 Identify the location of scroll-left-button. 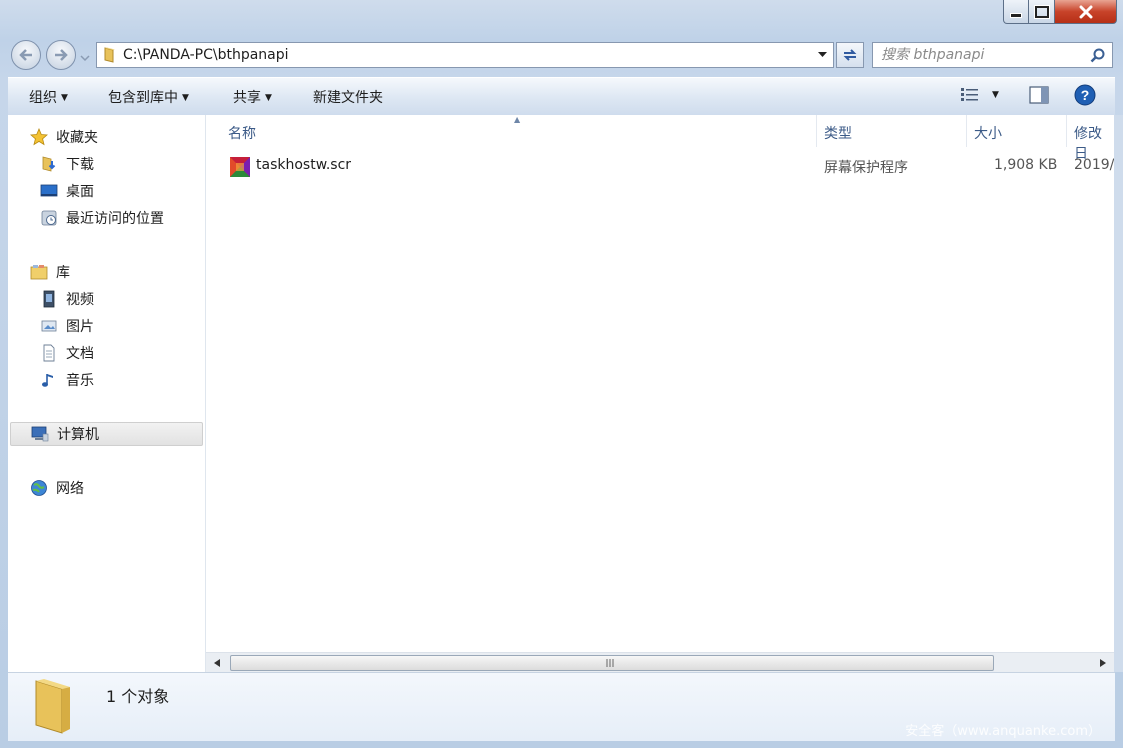
(217, 663).